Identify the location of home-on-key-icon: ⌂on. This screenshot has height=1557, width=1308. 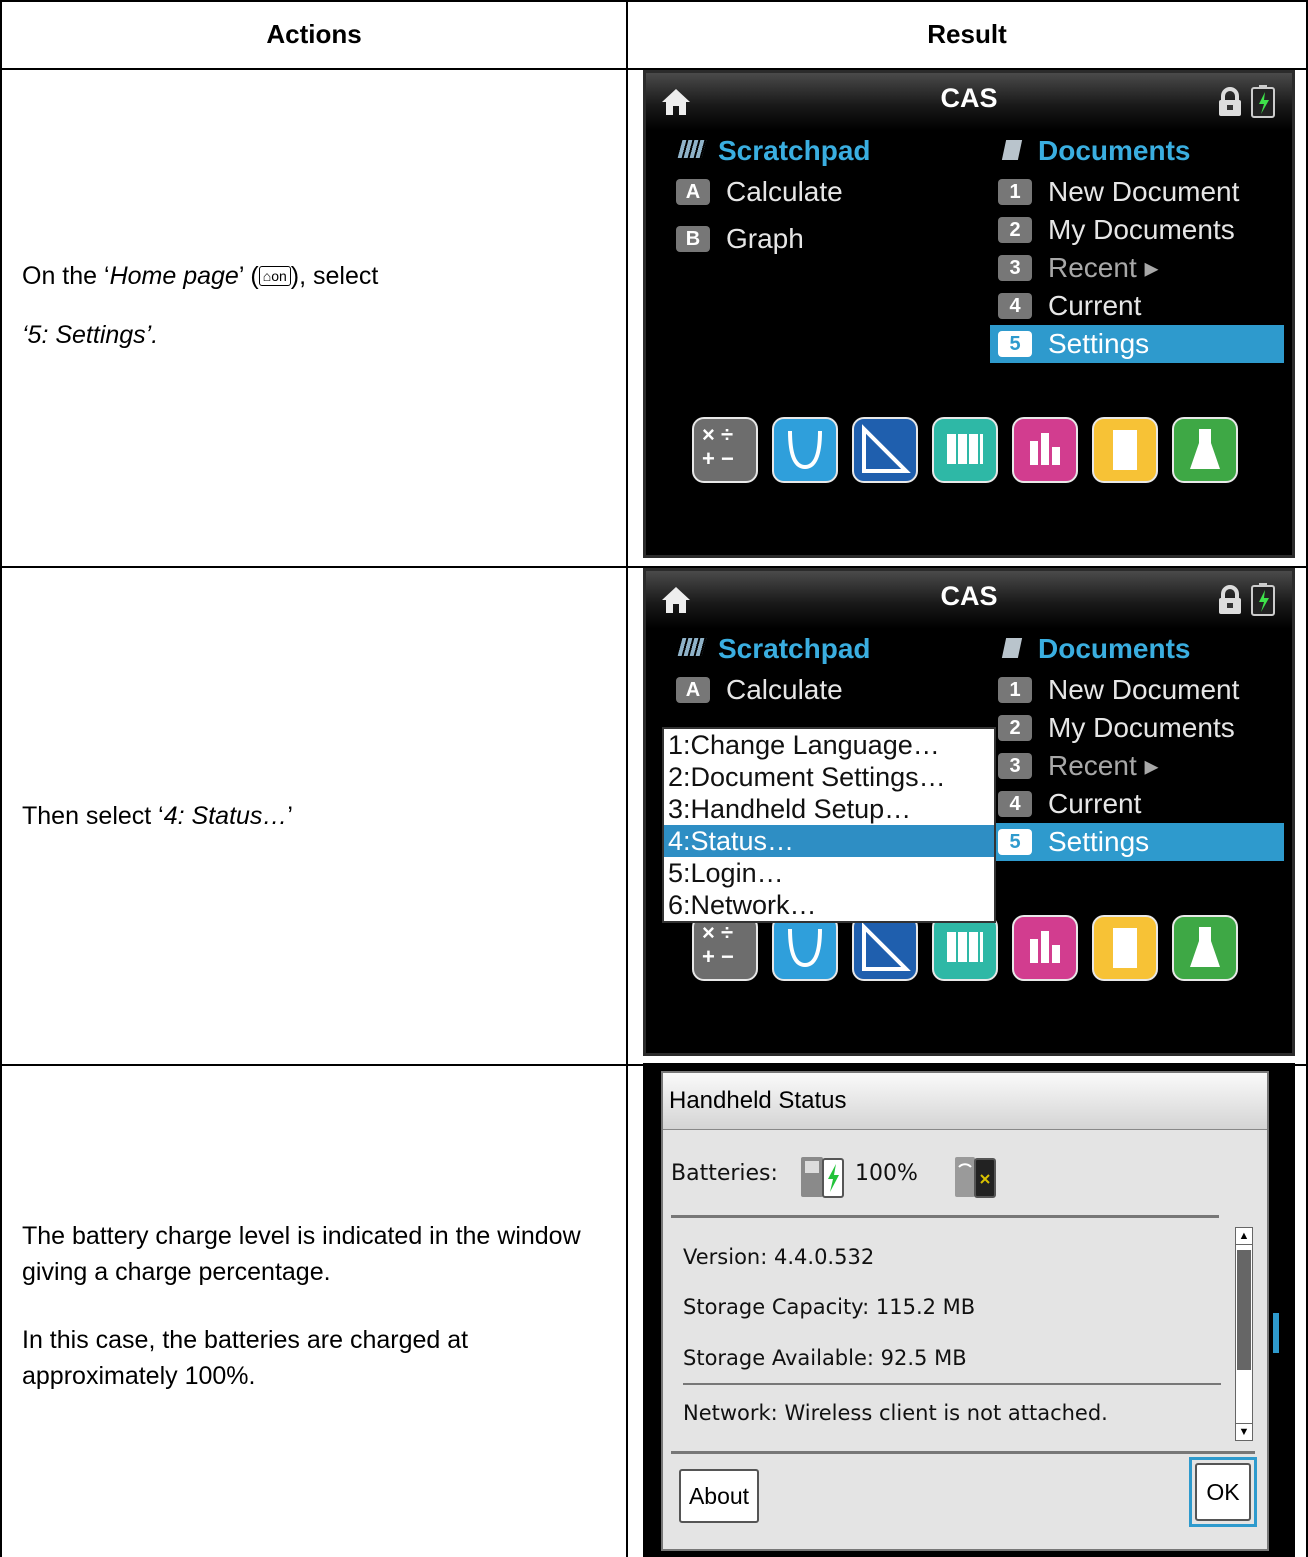
(274, 276).